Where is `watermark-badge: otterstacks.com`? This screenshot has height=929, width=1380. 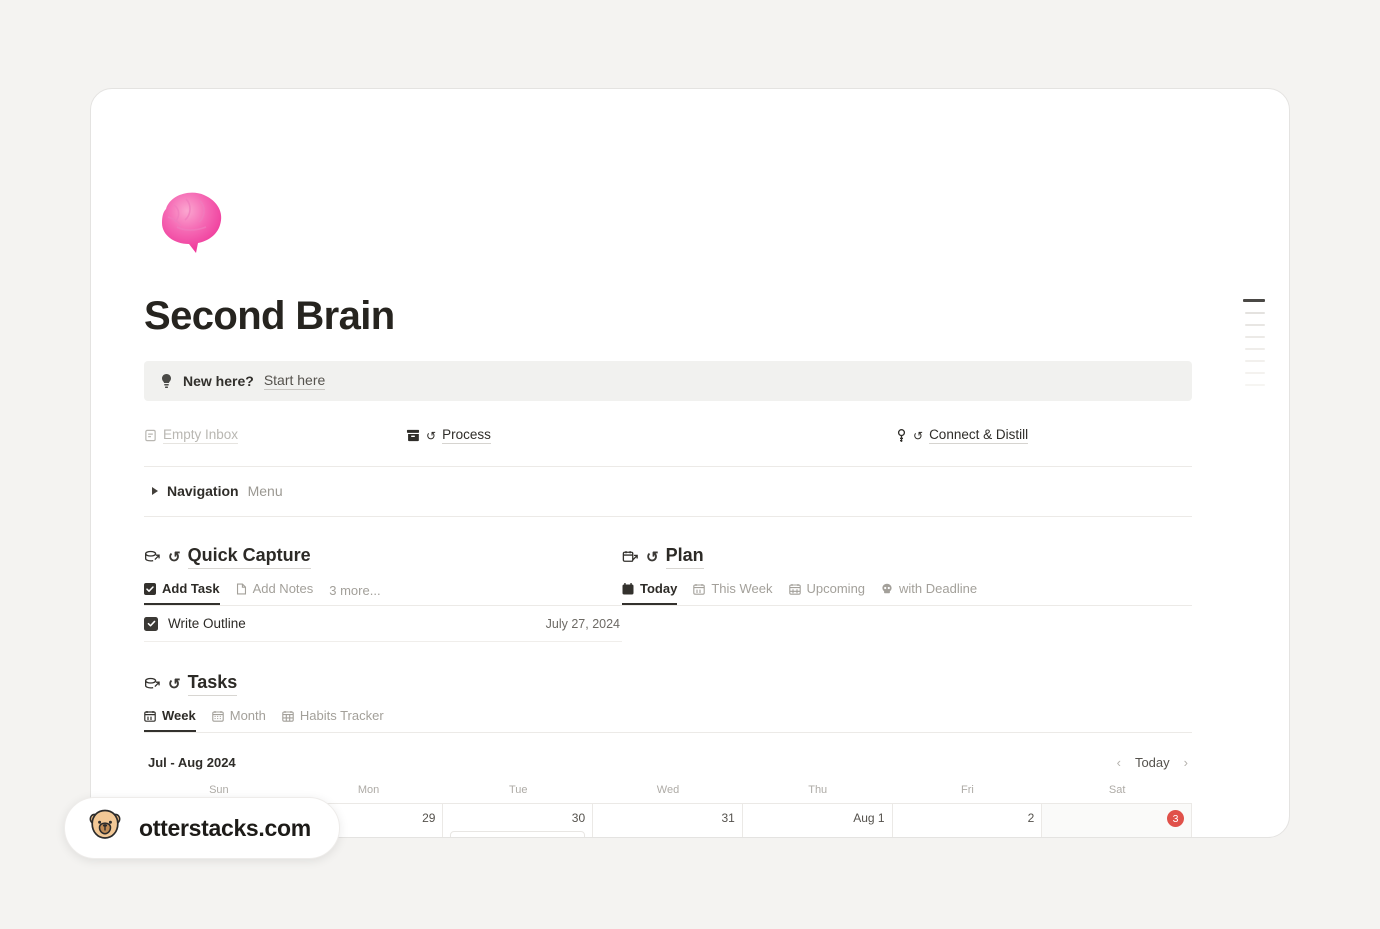
watermark-badge: otterstacks.com is located at coordinates (202, 828).